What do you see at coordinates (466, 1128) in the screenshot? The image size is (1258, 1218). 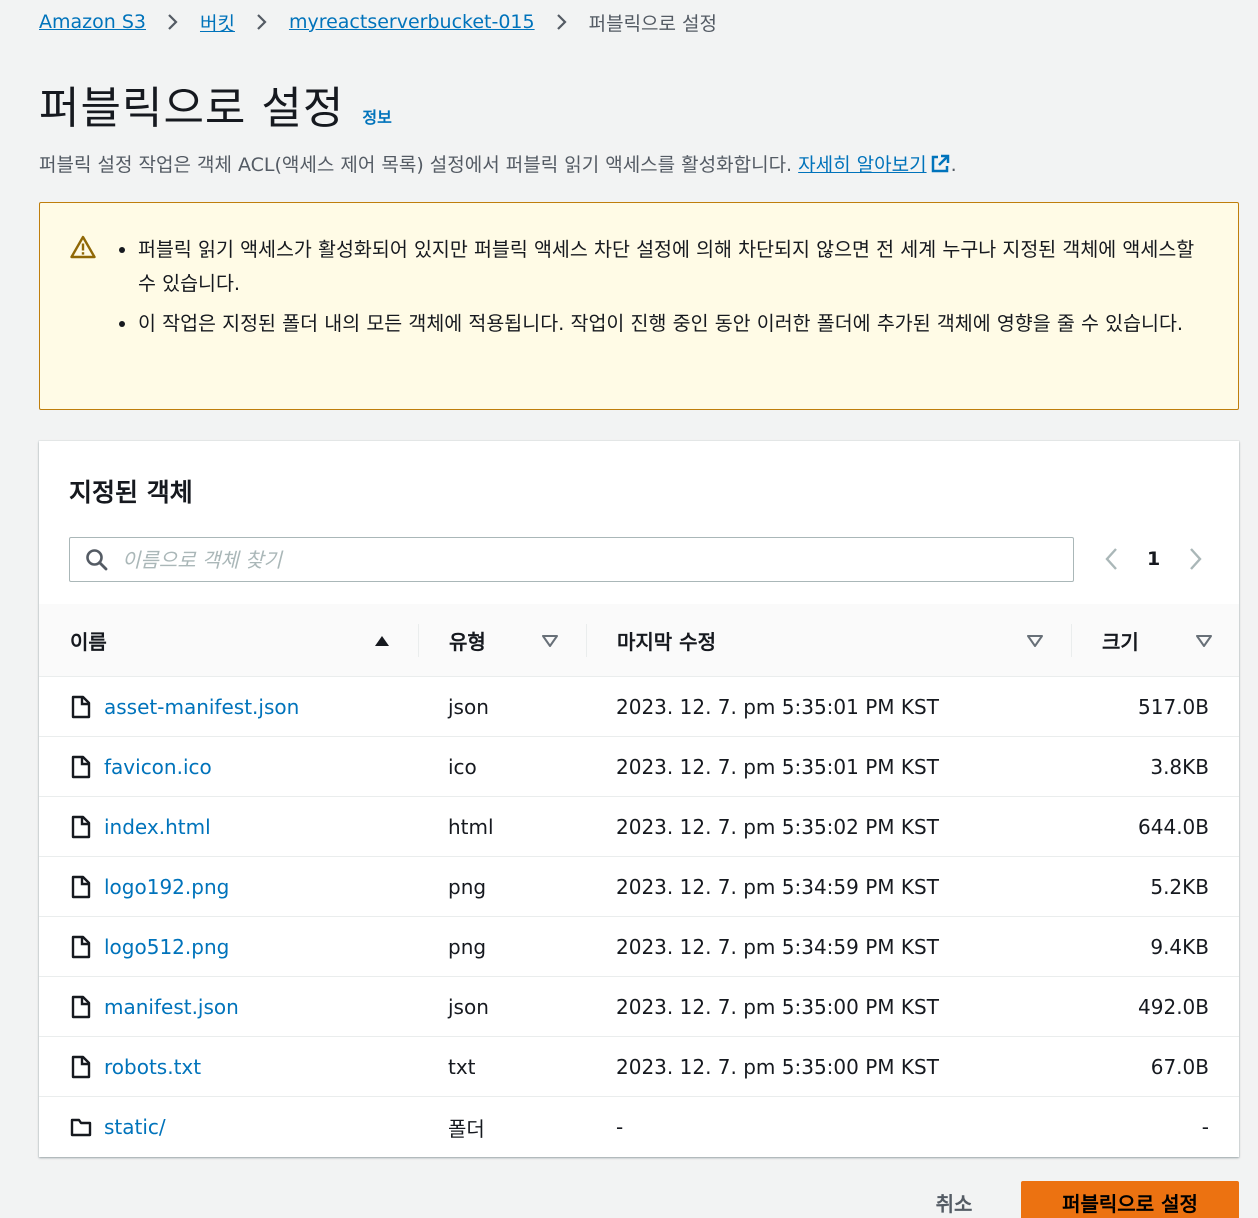 I see `object-type: 폴더` at bounding box center [466, 1128].